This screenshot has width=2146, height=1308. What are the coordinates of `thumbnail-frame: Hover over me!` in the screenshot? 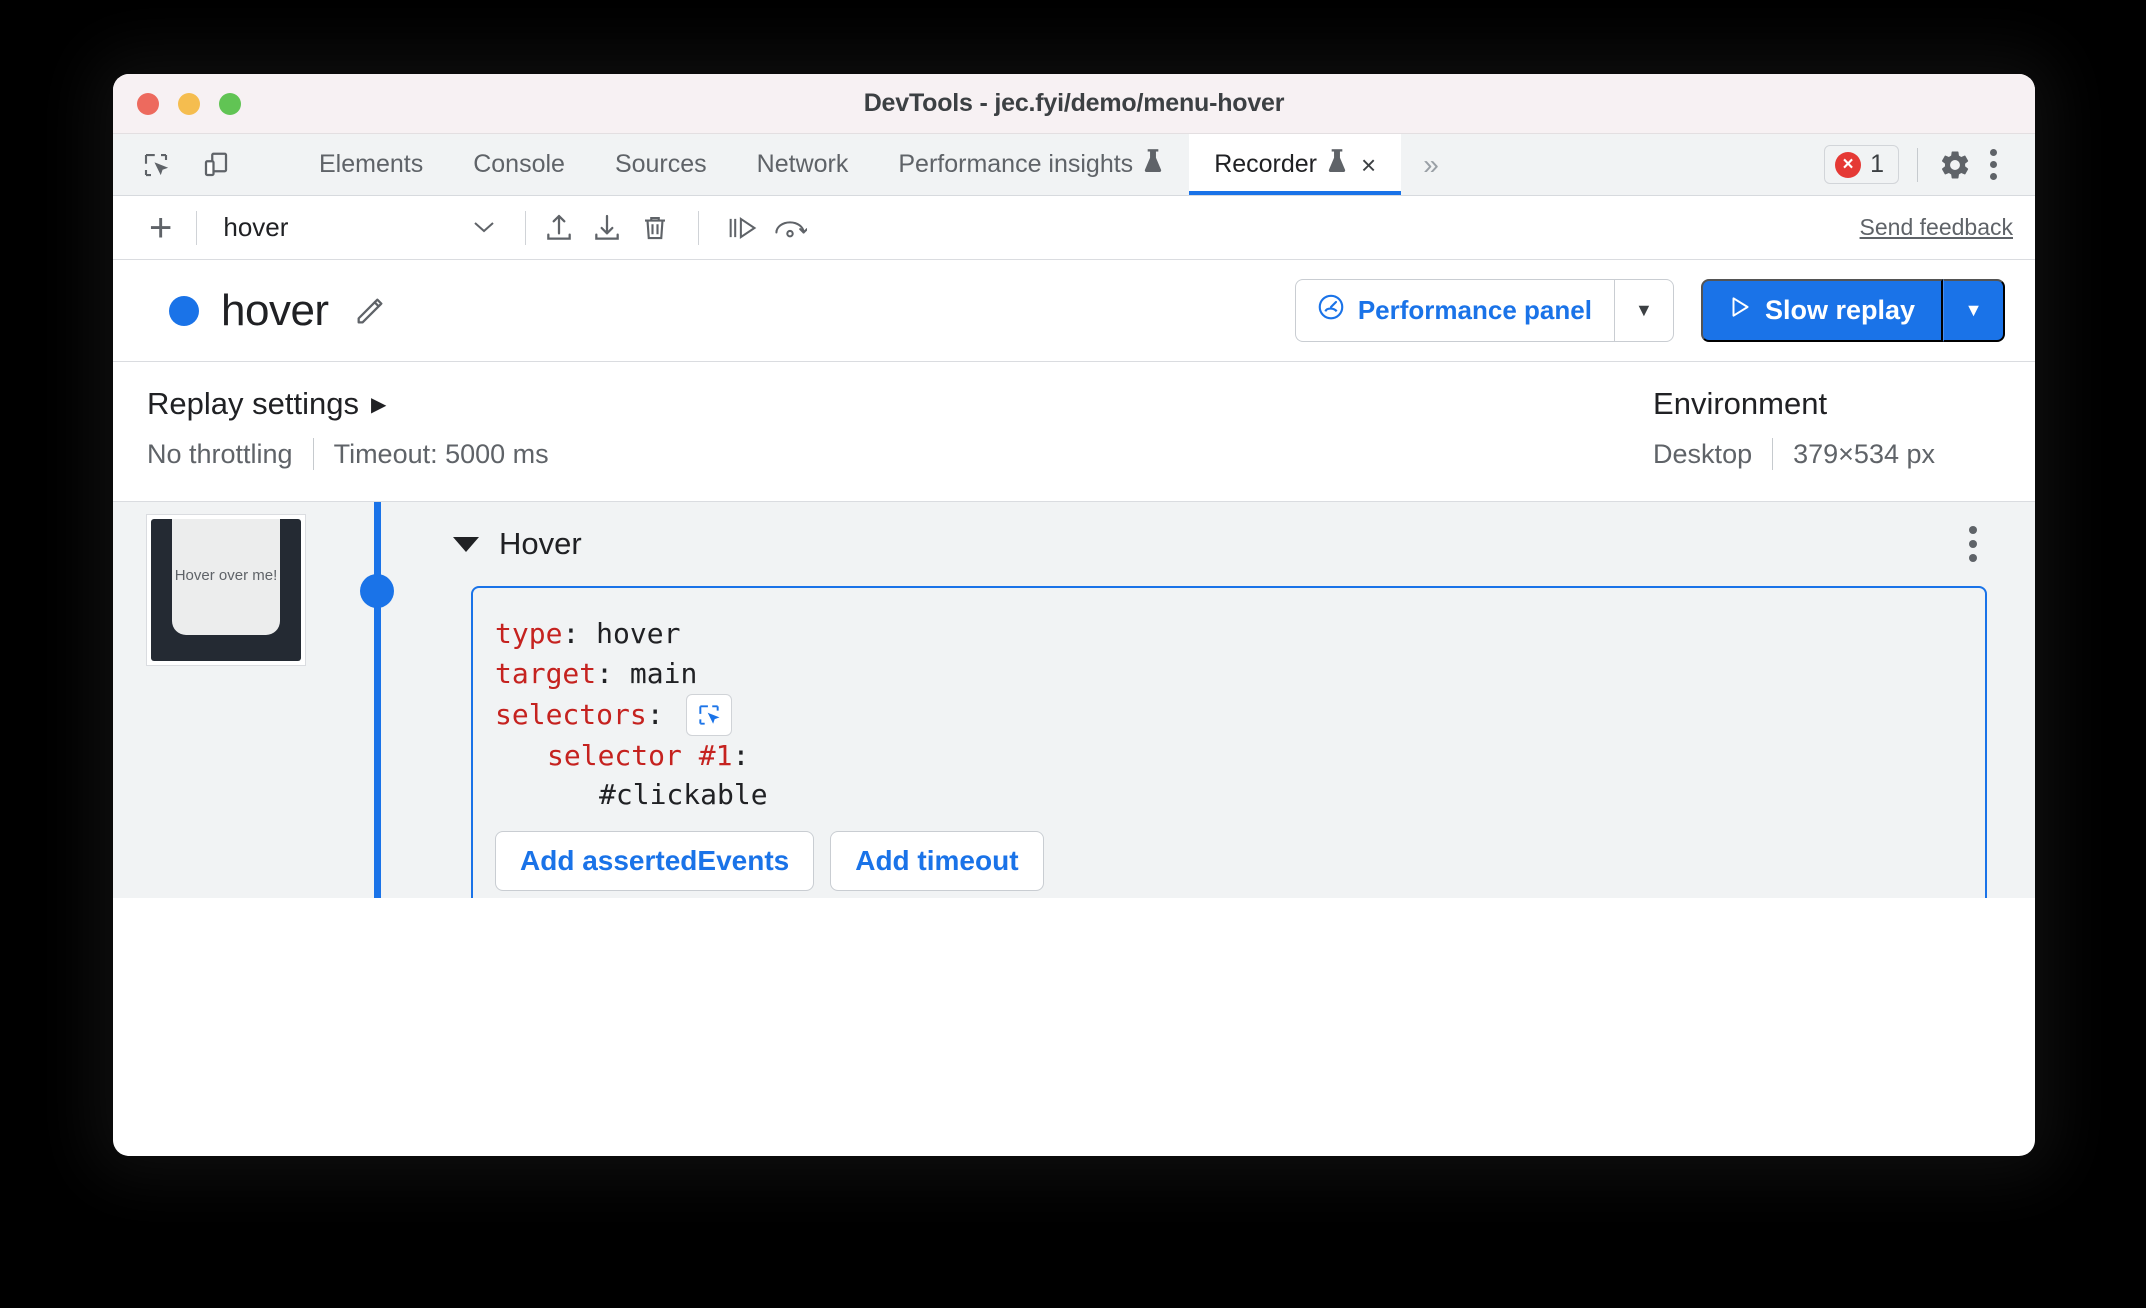 It's located at (226, 590).